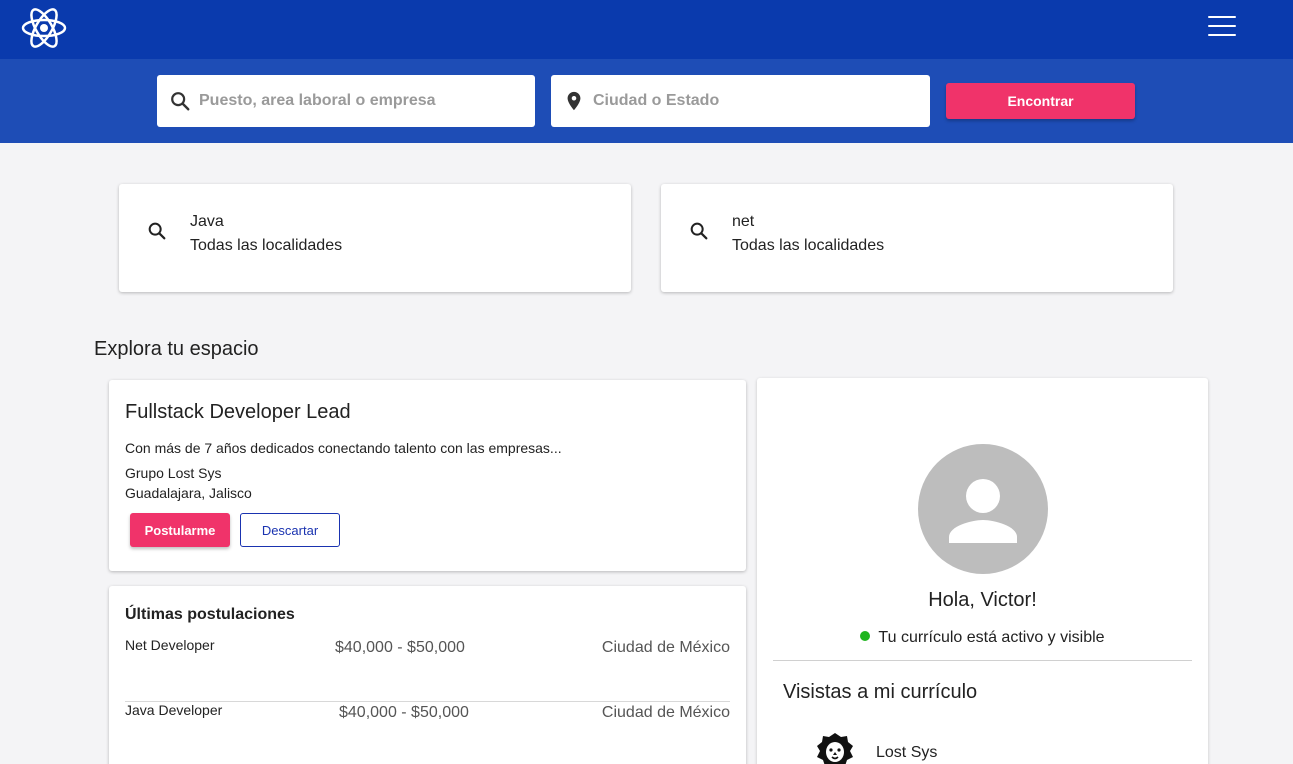 The height and width of the screenshot is (764, 1293). I want to click on discard-button: Descartar, so click(290, 530).